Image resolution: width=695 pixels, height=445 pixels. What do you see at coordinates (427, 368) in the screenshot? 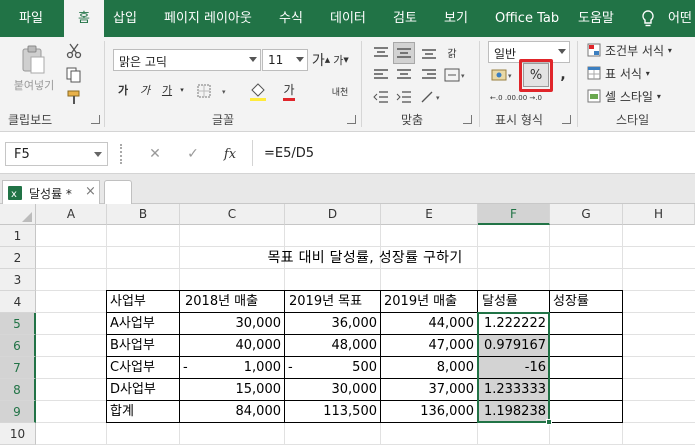
I see `table-cell-2019: 8,000` at bounding box center [427, 368].